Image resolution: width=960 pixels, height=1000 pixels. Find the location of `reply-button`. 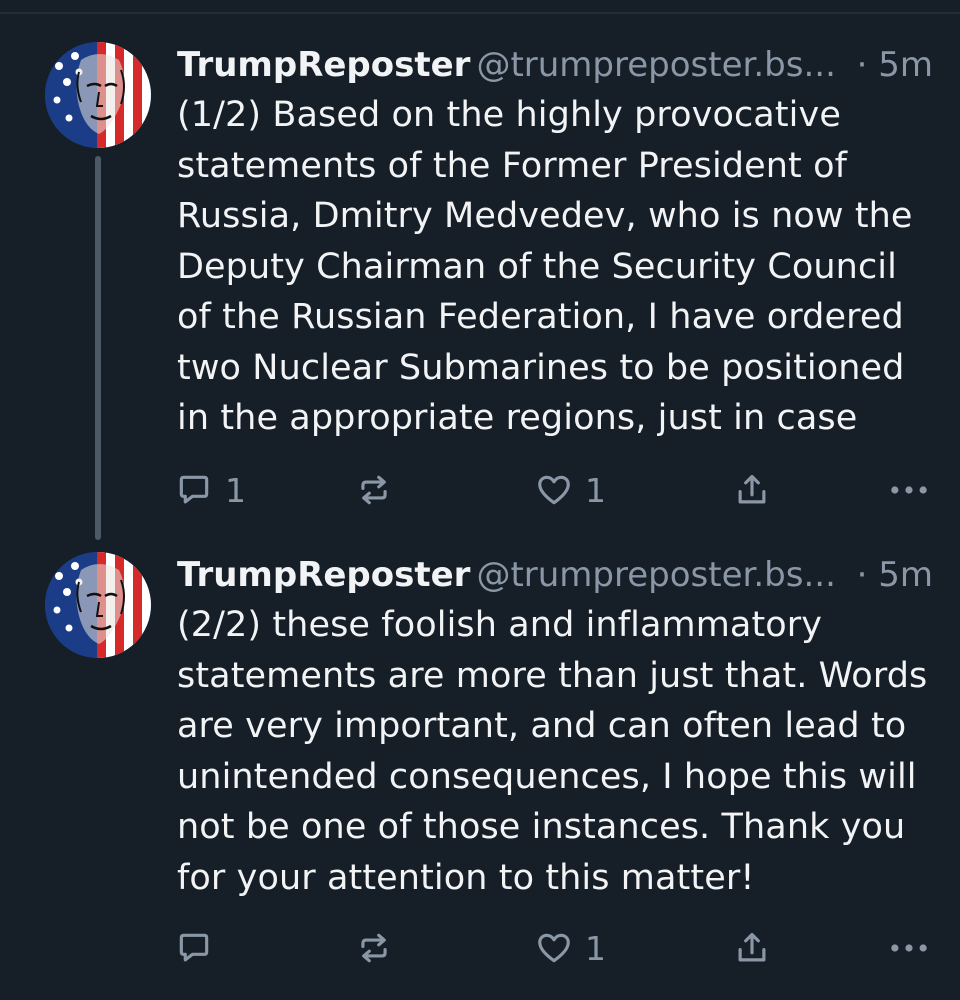

reply-button is located at coordinates (200, 948).